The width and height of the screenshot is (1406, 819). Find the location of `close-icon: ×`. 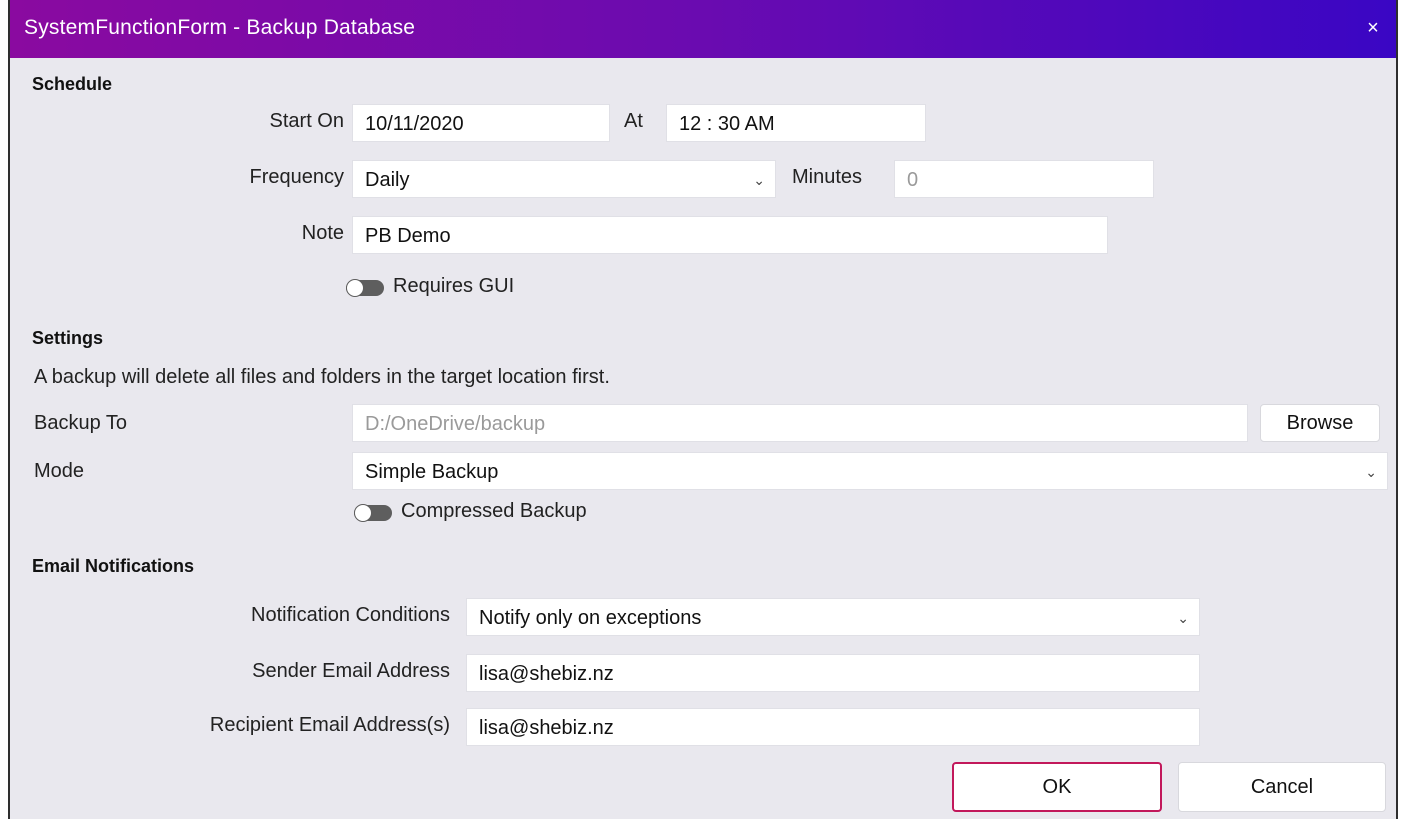

close-icon: × is located at coordinates (1373, 28).